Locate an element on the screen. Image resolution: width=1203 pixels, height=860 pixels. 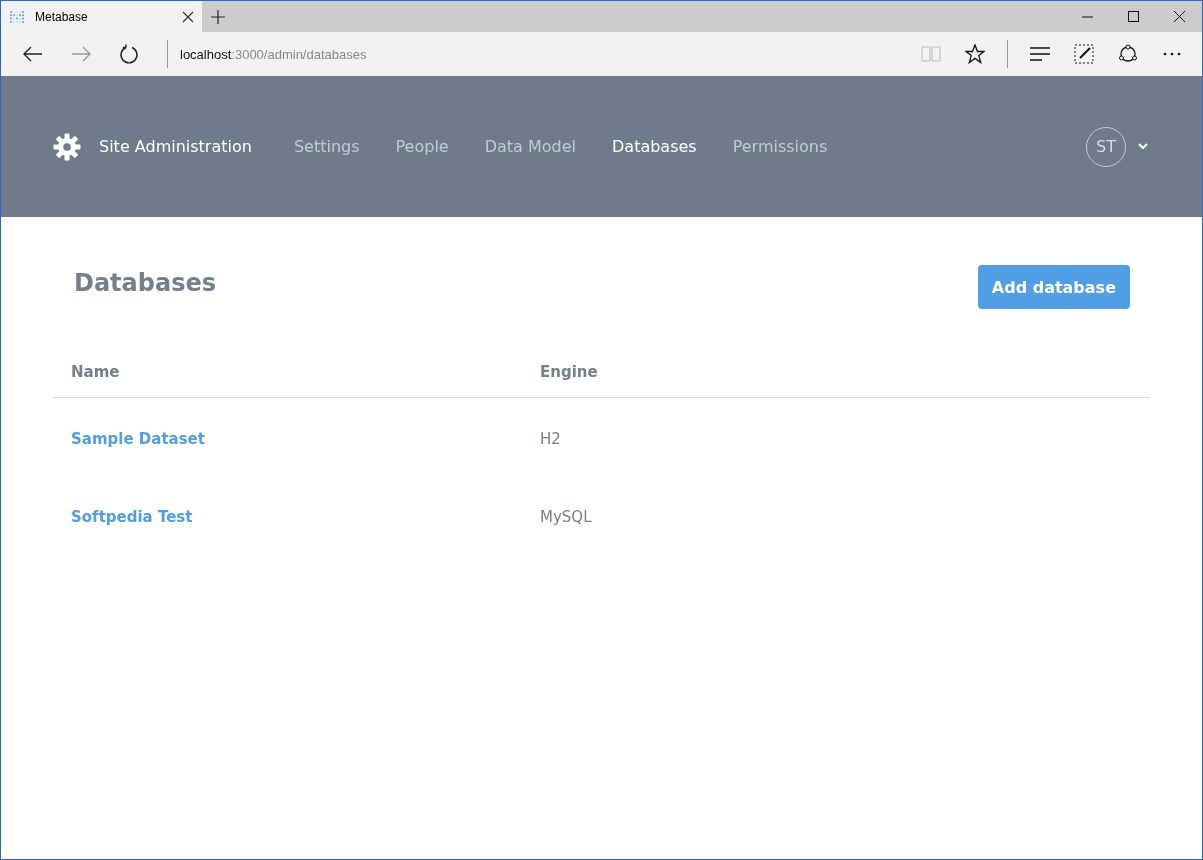
nav-link: People is located at coordinates (422, 146).